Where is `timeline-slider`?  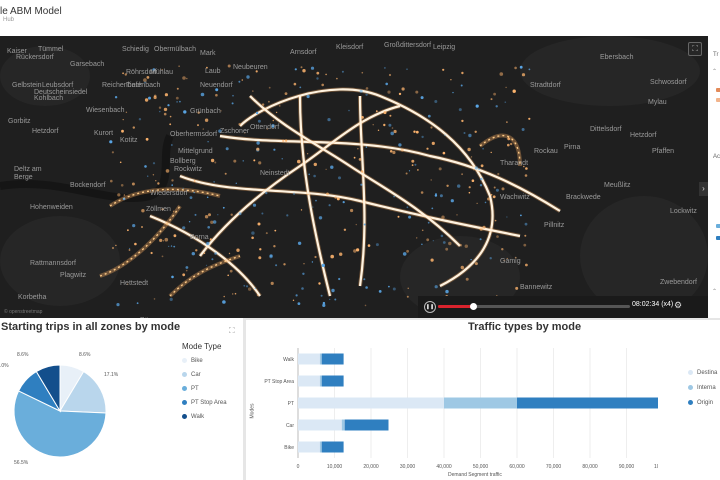 timeline-slider is located at coordinates (534, 306).